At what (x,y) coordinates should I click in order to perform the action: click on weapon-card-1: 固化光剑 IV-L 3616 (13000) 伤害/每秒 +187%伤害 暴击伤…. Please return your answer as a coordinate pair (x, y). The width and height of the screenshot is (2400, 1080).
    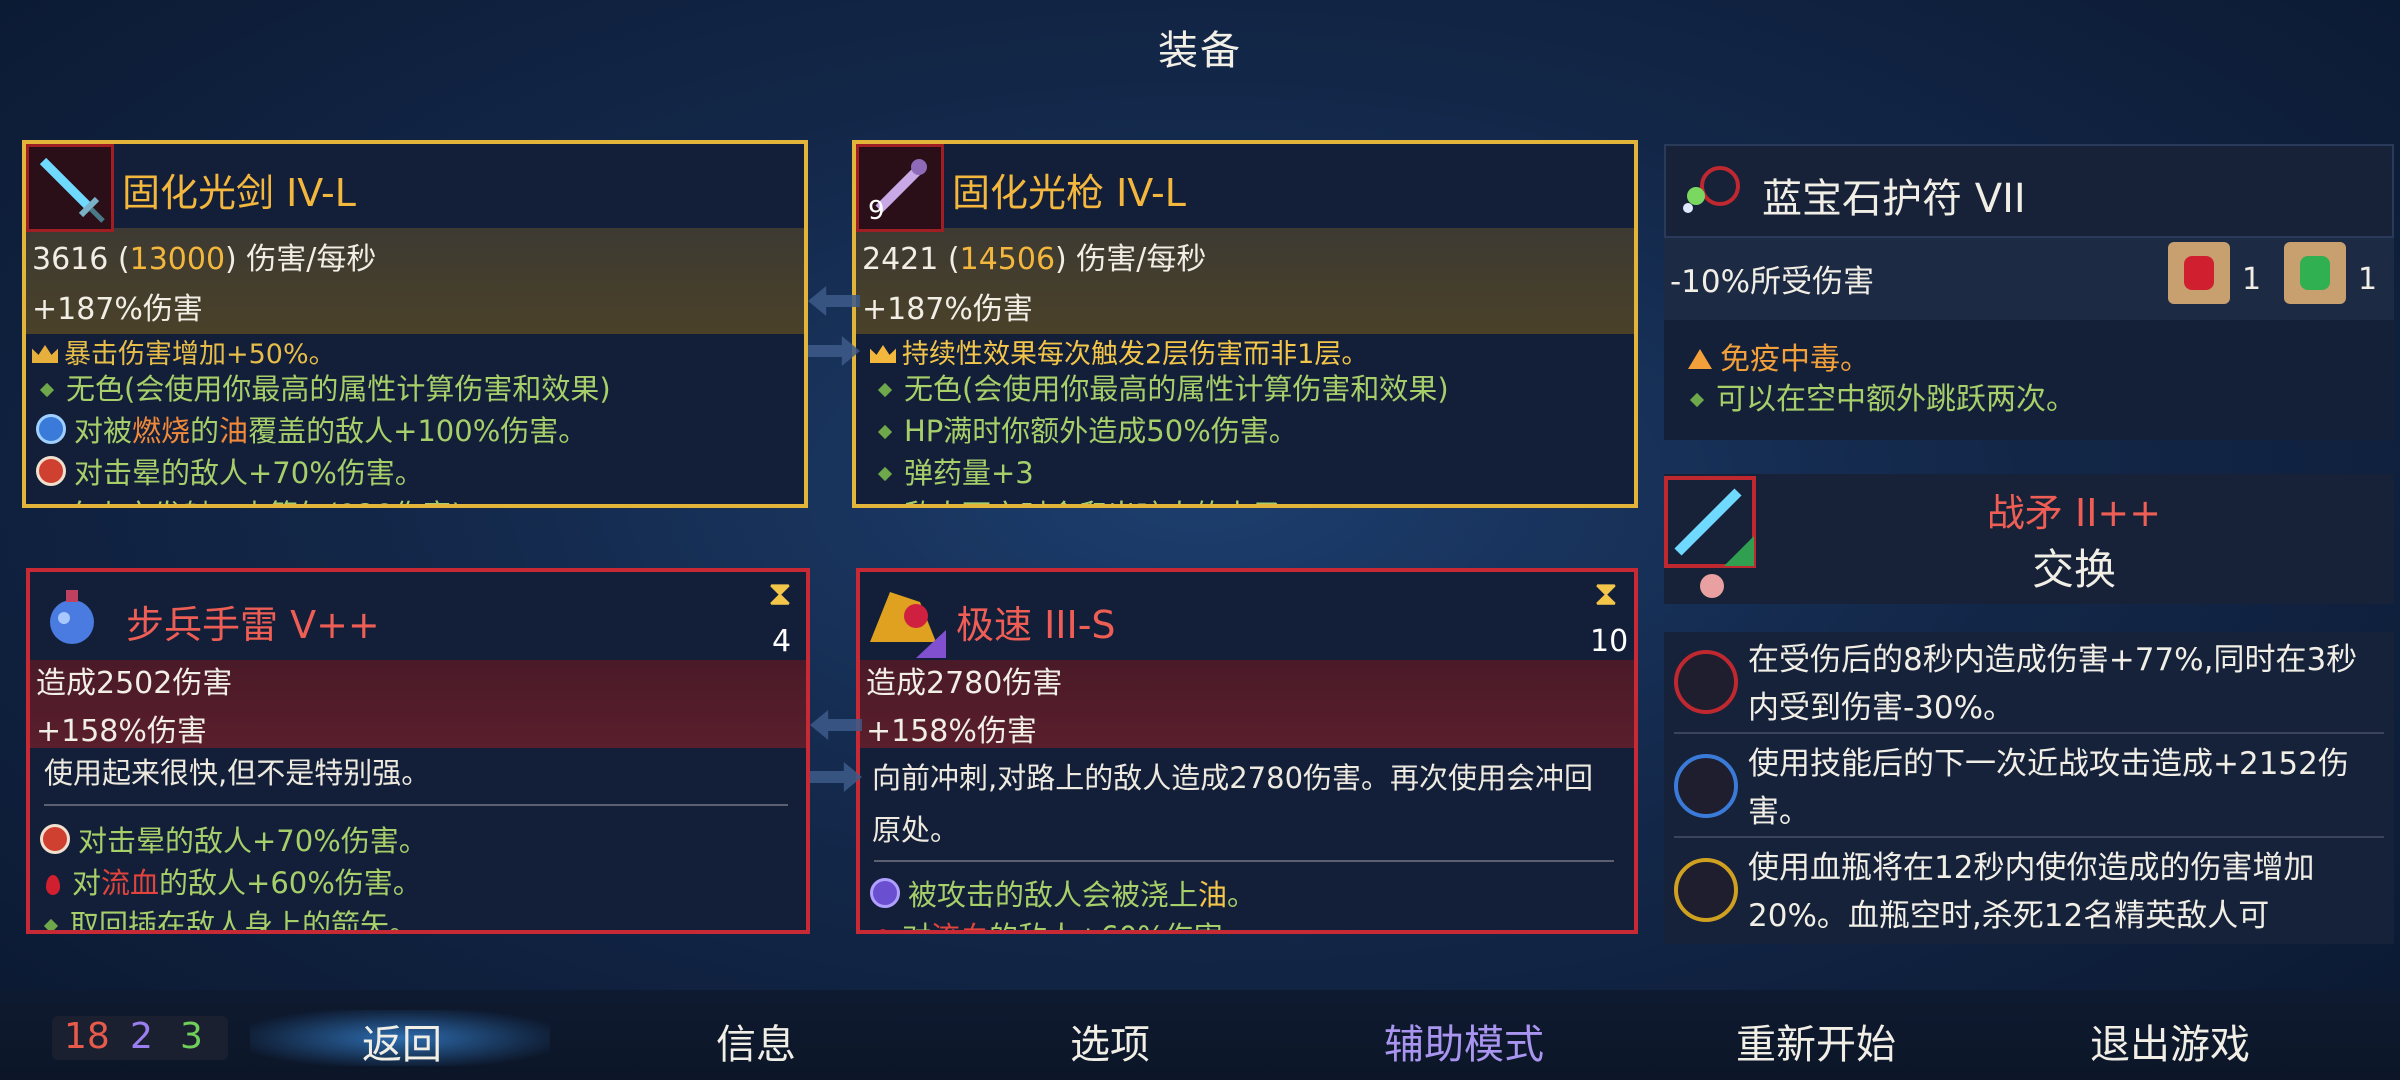
    Looking at the image, I should click on (415, 324).